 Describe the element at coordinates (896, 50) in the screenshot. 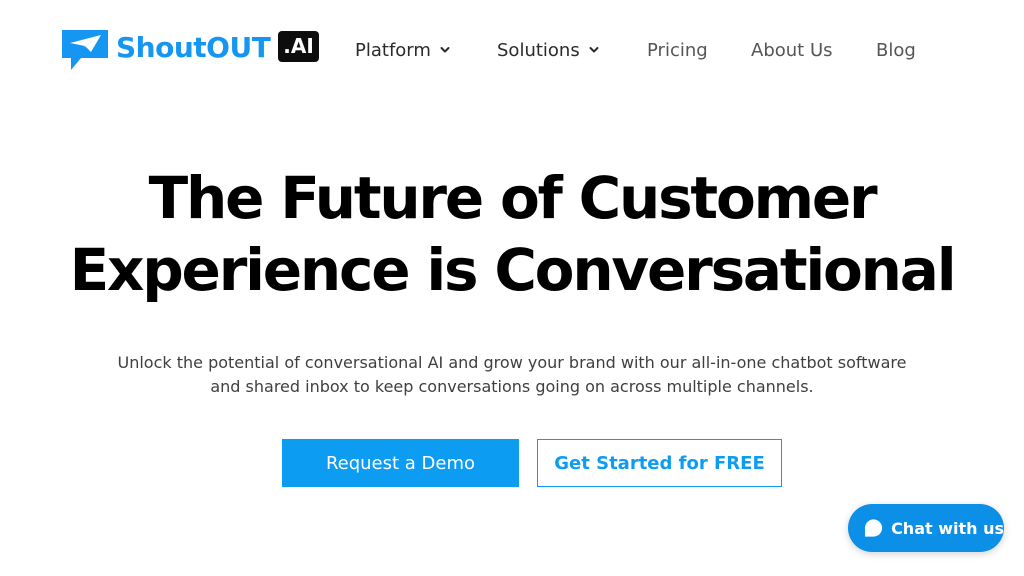

I see `nav-blog: Blog` at that location.